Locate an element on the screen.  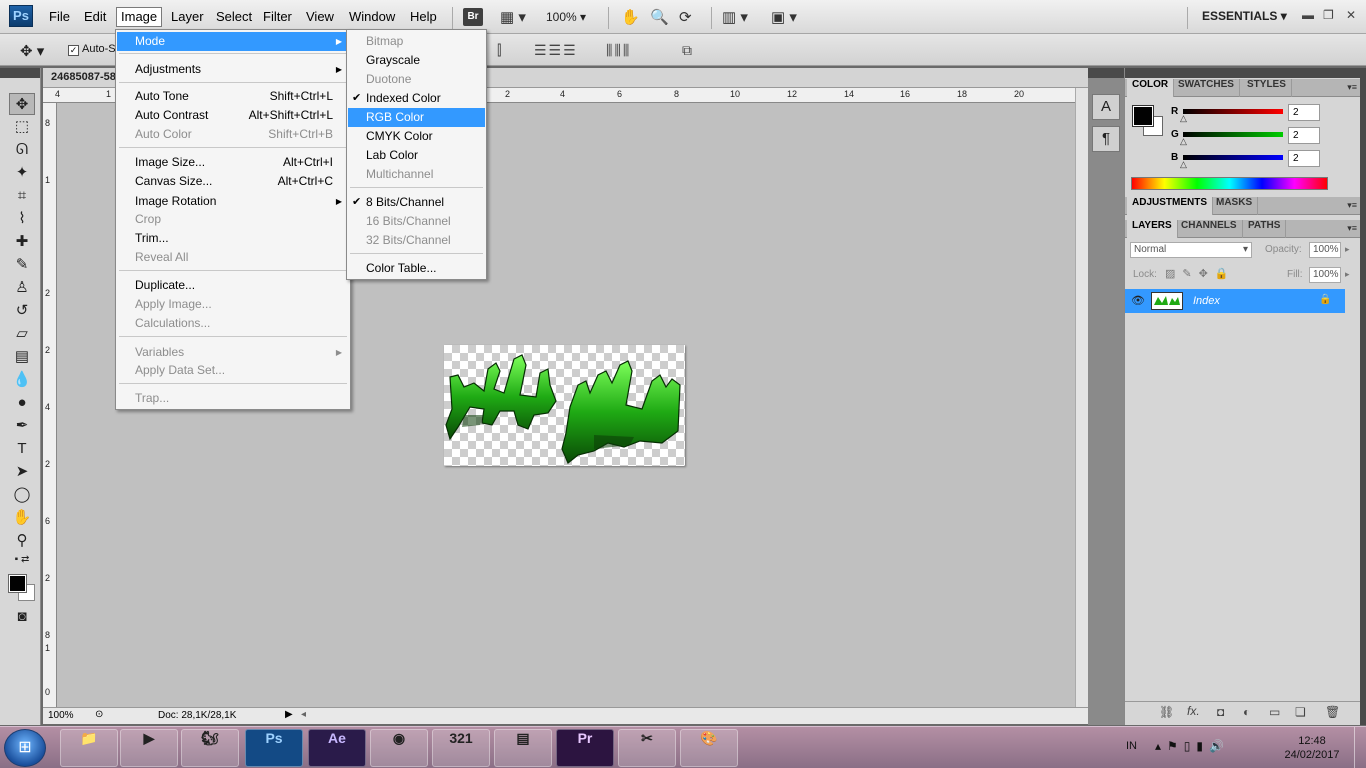
tab-adjustments: ADJUSTMENTS is located at coordinates (1170, 206).